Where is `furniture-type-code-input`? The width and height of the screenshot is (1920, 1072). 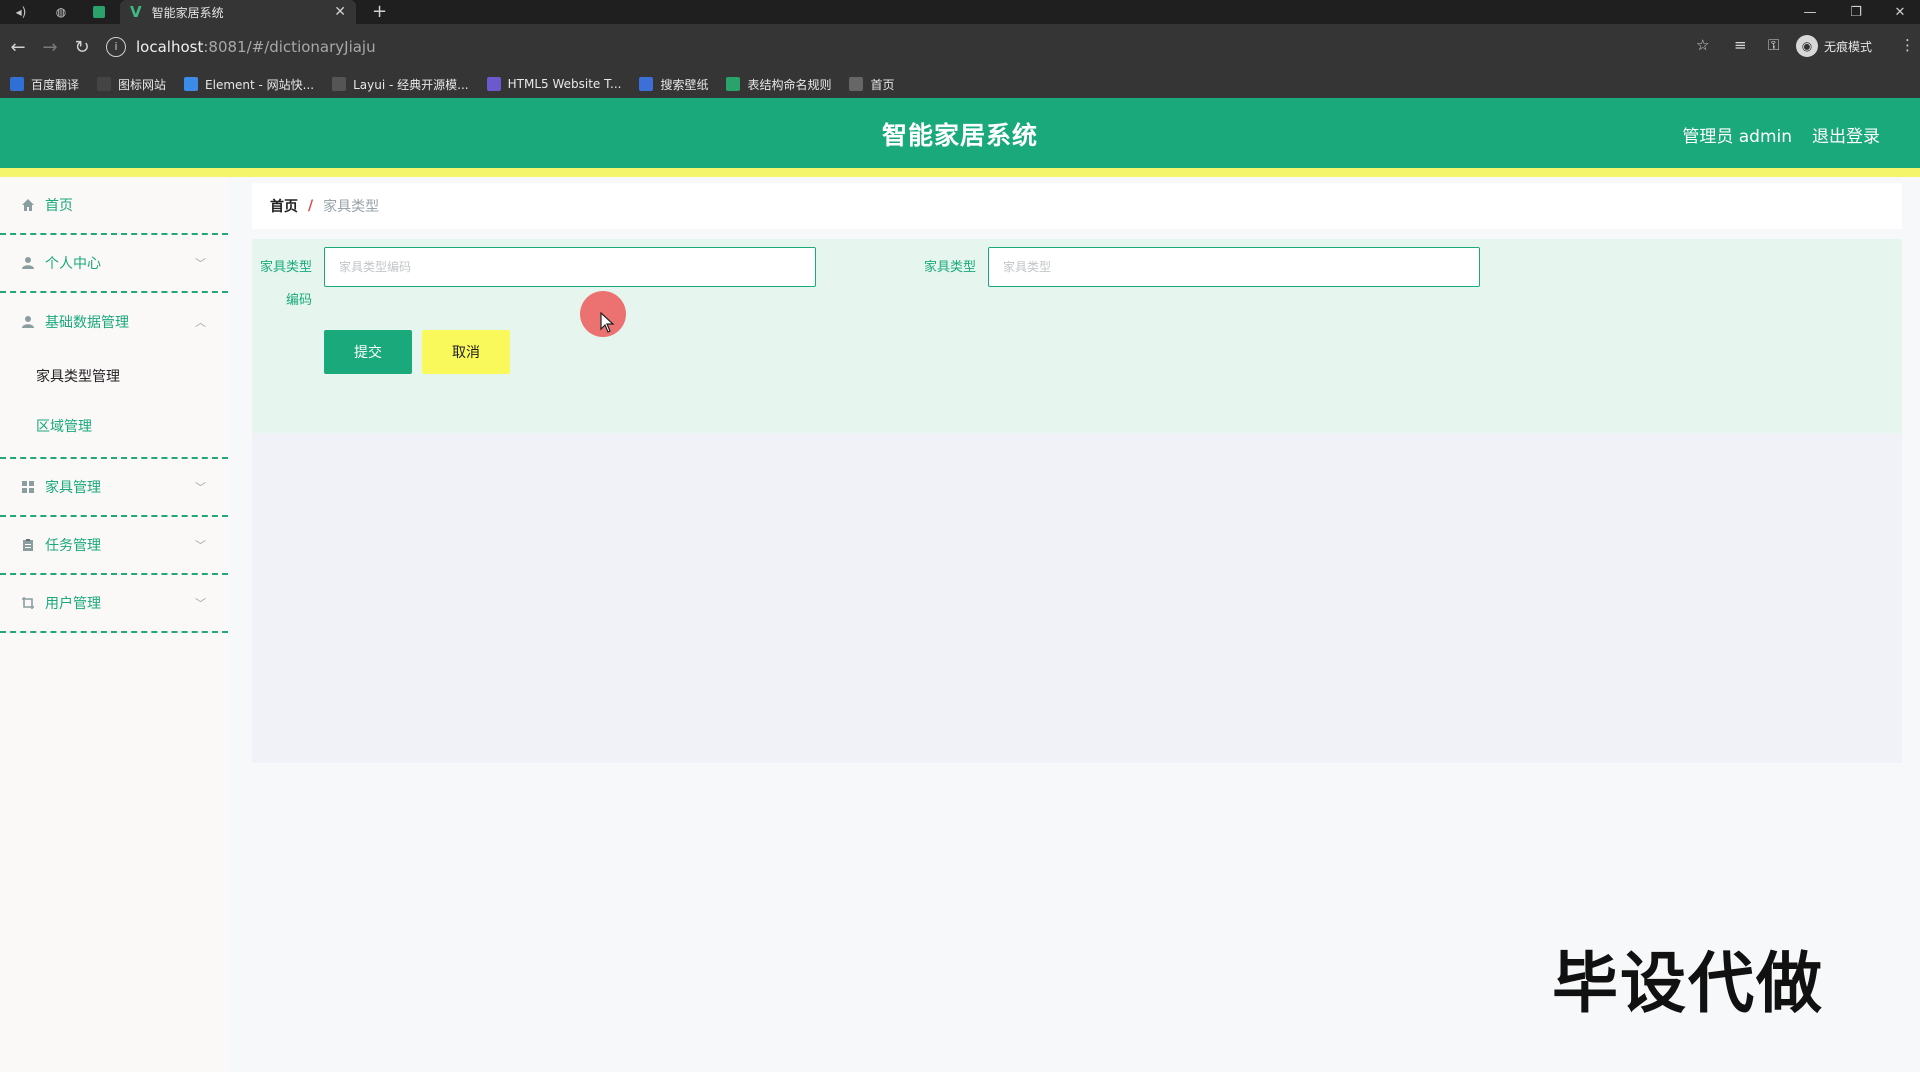 furniture-type-code-input is located at coordinates (570, 267).